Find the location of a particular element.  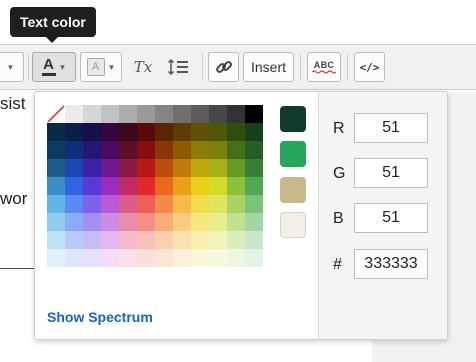

r-input: 51 is located at coordinates (391, 128).